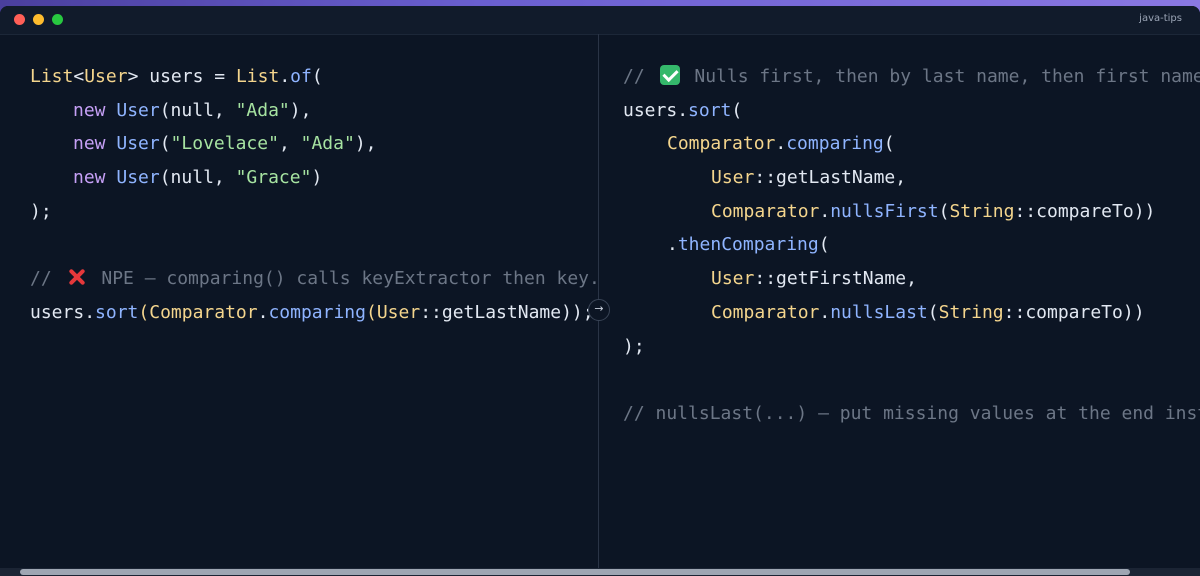 The height and width of the screenshot is (576, 1200). I want to click on window-title: java-tips, so click(1160, 18).